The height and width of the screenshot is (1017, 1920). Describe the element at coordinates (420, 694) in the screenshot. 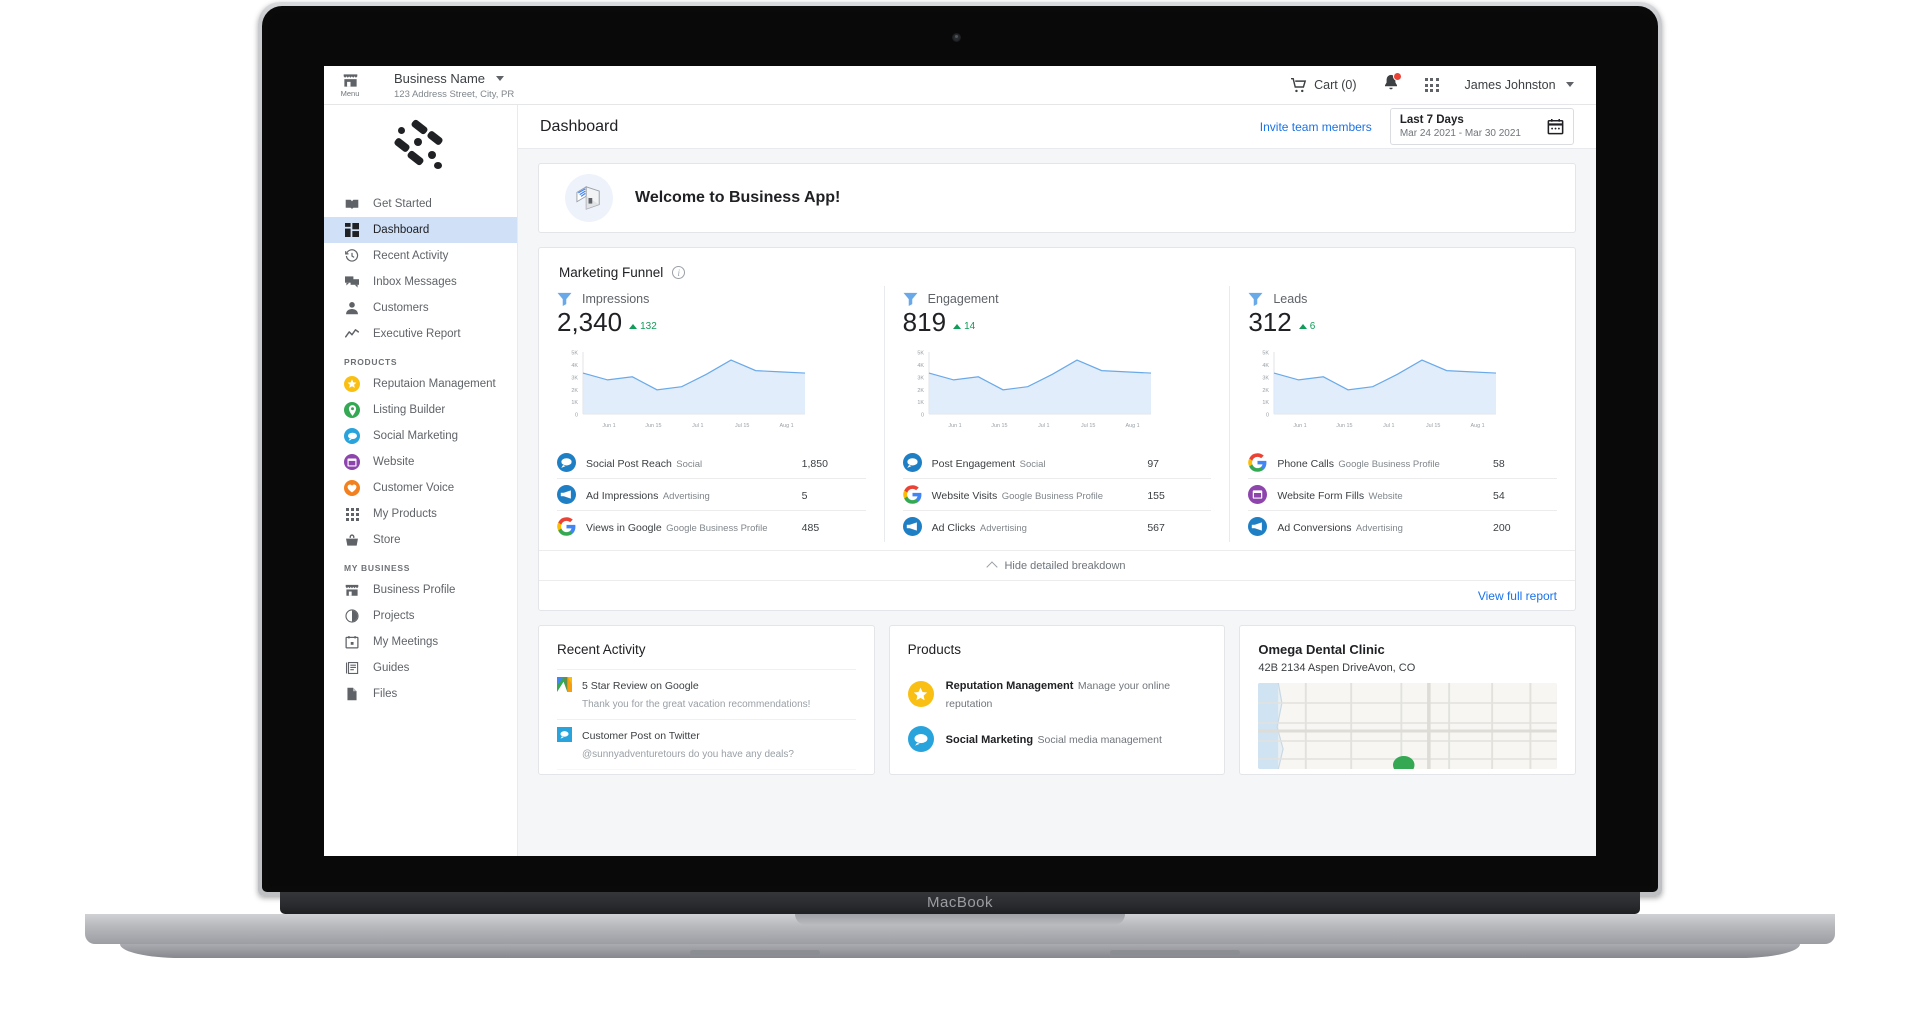

I see `sidebar-item-files: Files` at that location.